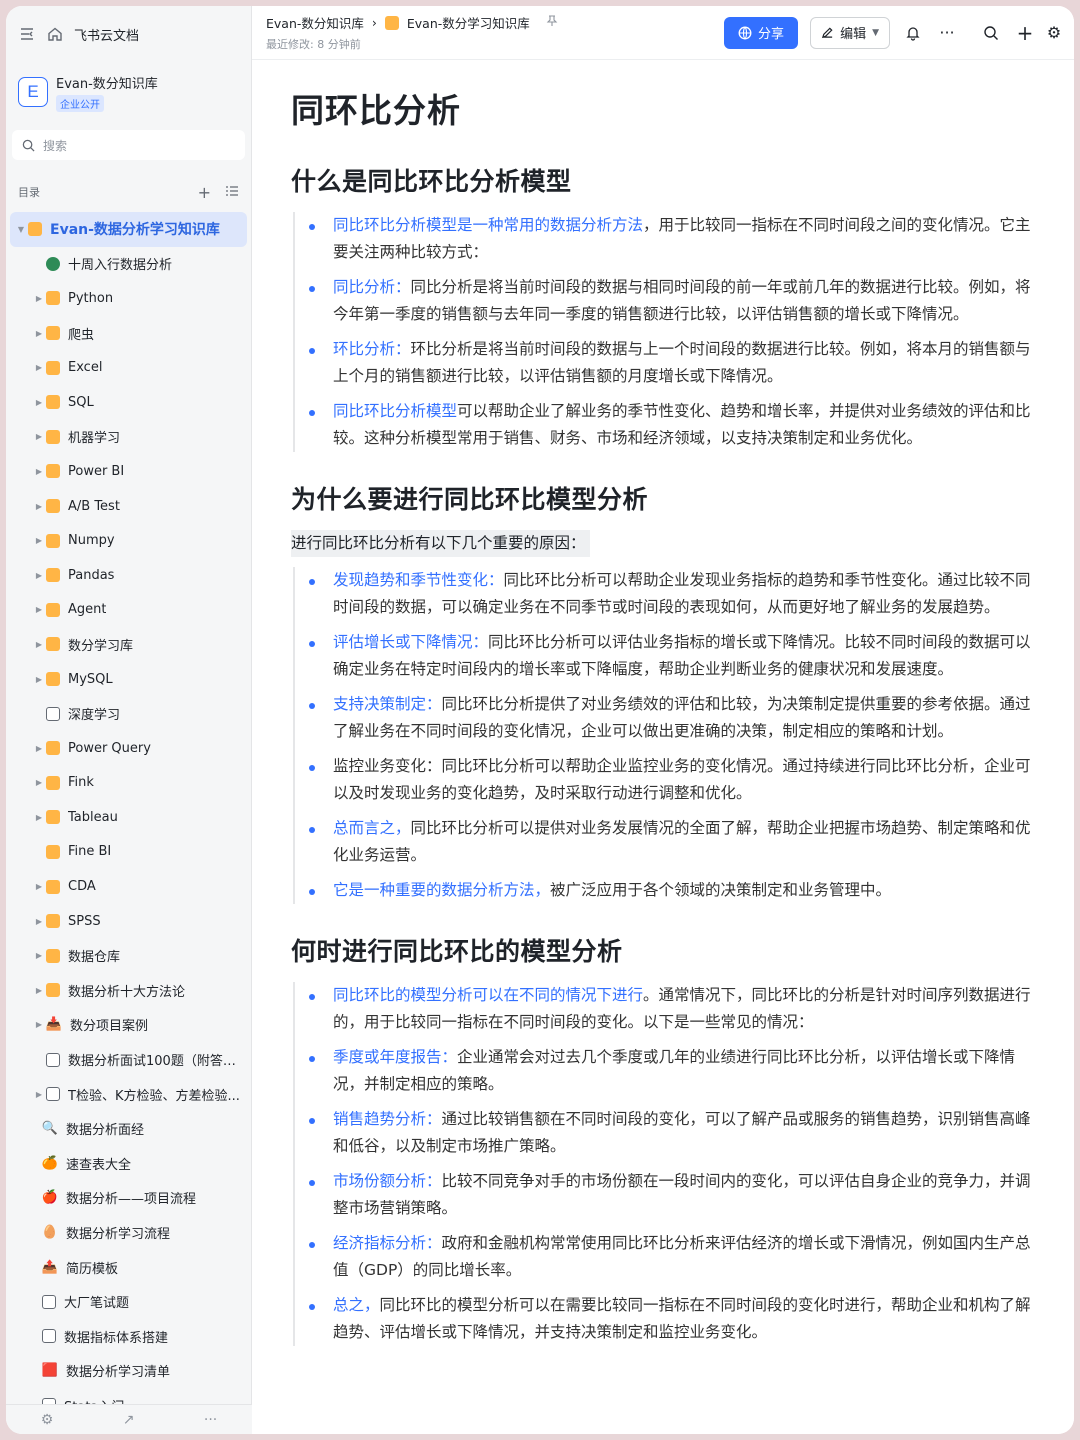 The image size is (1080, 1440). Describe the element at coordinates (128, 990) in the screenshot. I see `sidebar-item: ▶ 数据分析十大方法论` at that location.